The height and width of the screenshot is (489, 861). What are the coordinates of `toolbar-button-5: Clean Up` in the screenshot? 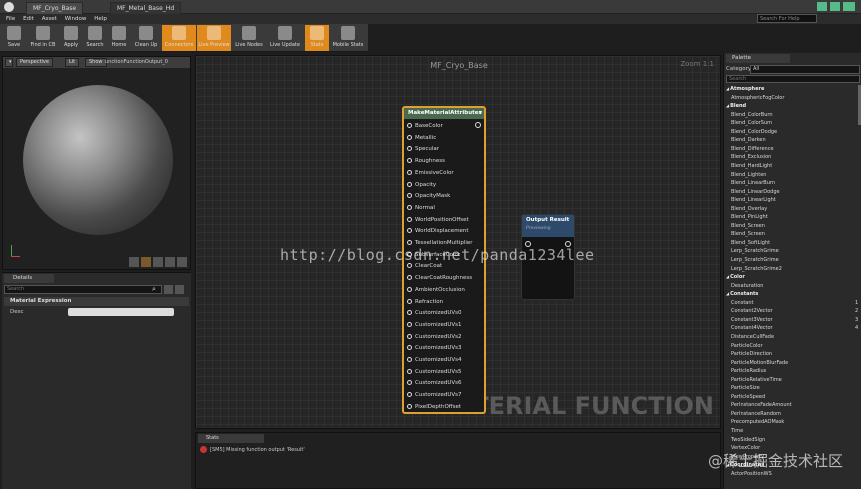 It's located at (146, 38).